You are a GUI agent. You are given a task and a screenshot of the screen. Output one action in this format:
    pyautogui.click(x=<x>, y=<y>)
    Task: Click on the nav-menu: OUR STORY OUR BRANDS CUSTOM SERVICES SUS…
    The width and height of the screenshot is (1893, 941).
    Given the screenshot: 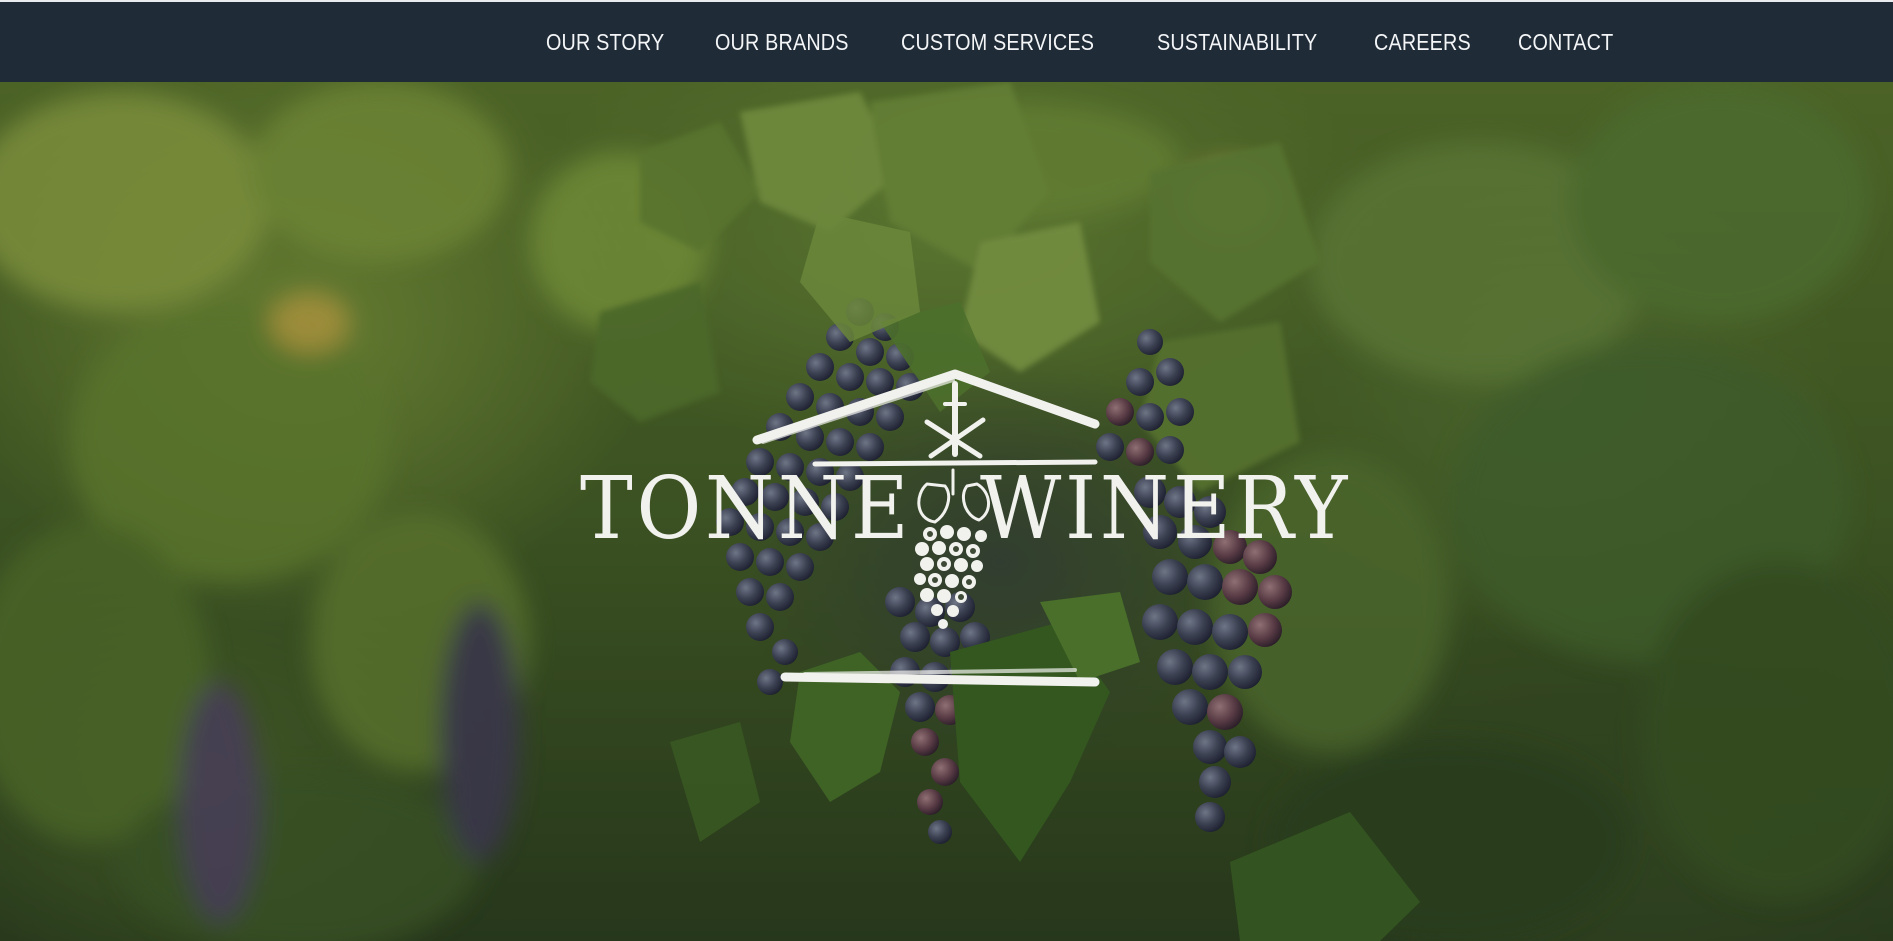 What is the action you would take?
    pyautogui.click(x=1087, y=42)
    